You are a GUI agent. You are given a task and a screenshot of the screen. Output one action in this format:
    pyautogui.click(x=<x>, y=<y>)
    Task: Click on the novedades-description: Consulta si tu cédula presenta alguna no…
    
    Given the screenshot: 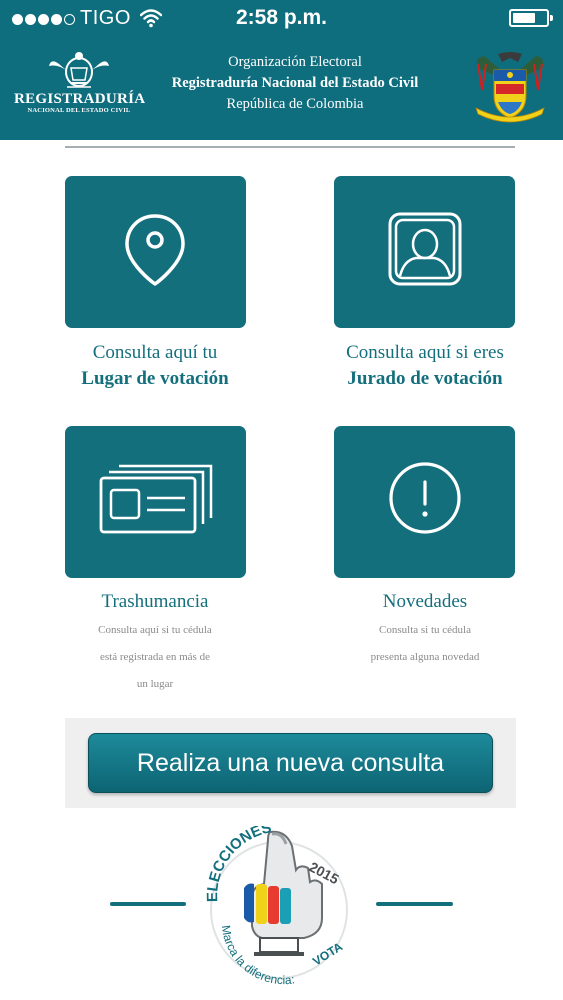 What is the action you would take?
    pyautogui.click(x=425, y=644)
    